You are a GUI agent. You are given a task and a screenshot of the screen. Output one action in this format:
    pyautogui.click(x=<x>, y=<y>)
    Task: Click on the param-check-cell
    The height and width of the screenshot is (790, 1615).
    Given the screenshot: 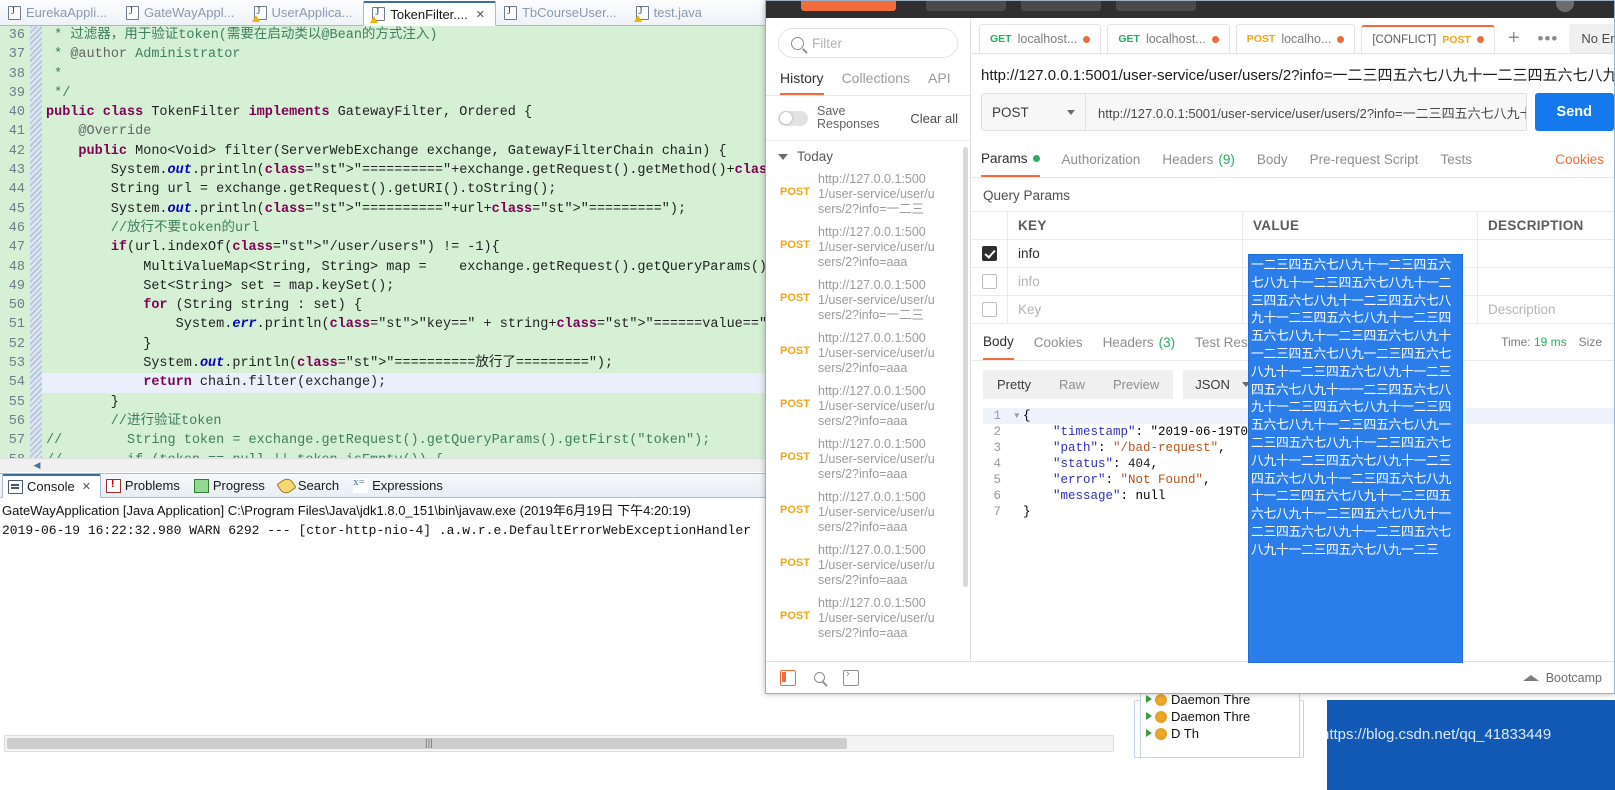 What is the action you would take?
    pyautogui.click(x=989, y=253)
    